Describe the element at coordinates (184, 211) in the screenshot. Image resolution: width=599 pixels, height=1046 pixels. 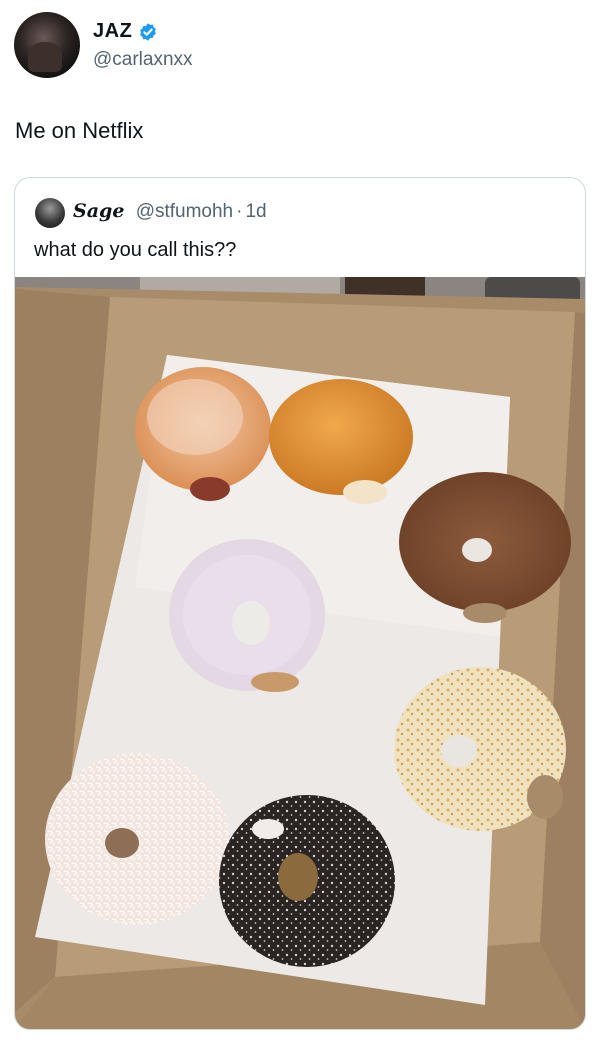
I see `quoted-author-handle: @stfumohh` at that location.